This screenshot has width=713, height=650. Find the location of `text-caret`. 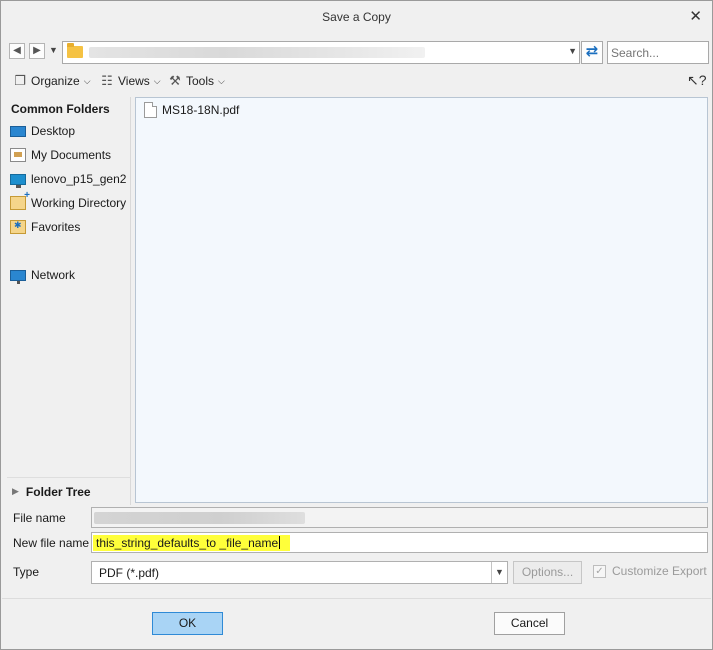

text-caret is located at coordinates (280, 542).